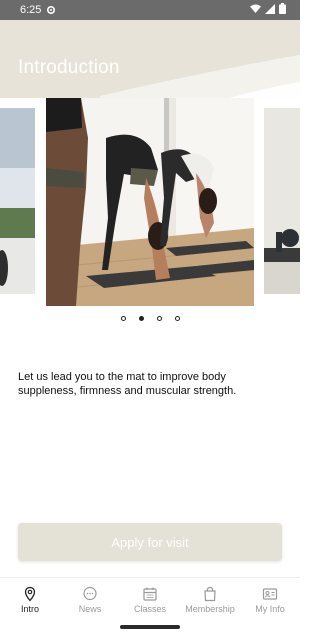 This screenshot has width=320, height=633. I want to click on nav-item-membership: Membership, so click(210, 599).